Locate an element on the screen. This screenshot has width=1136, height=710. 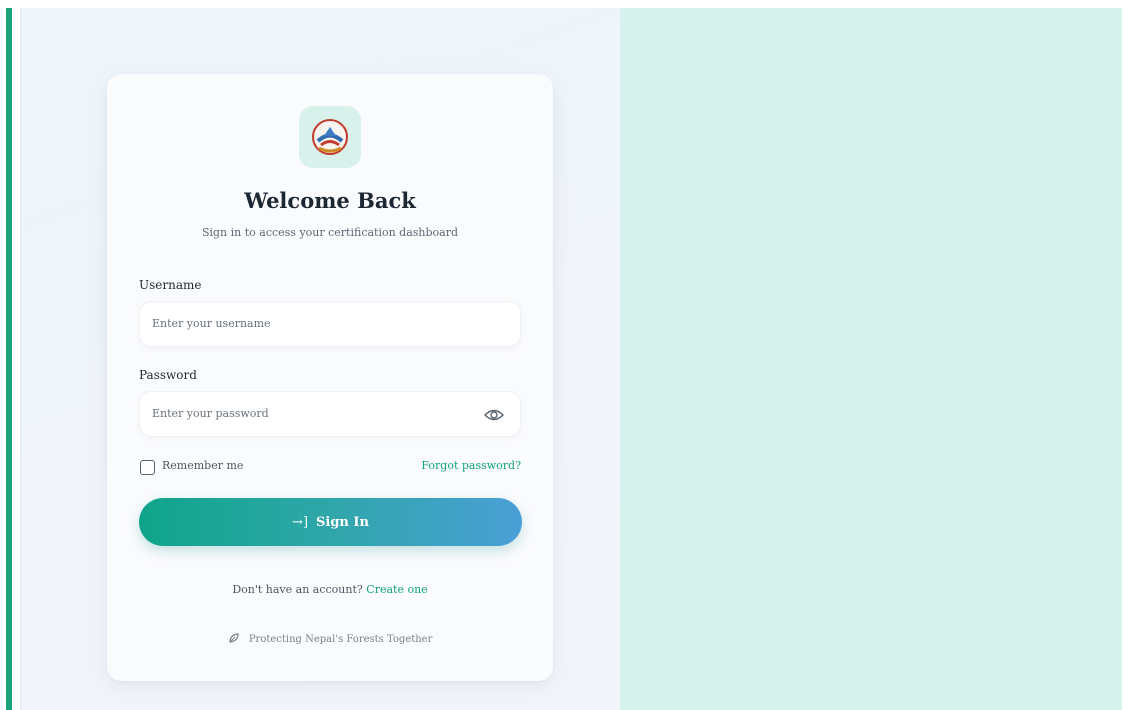
sign-in-label: Sign In is located at coordinates (342, 522).